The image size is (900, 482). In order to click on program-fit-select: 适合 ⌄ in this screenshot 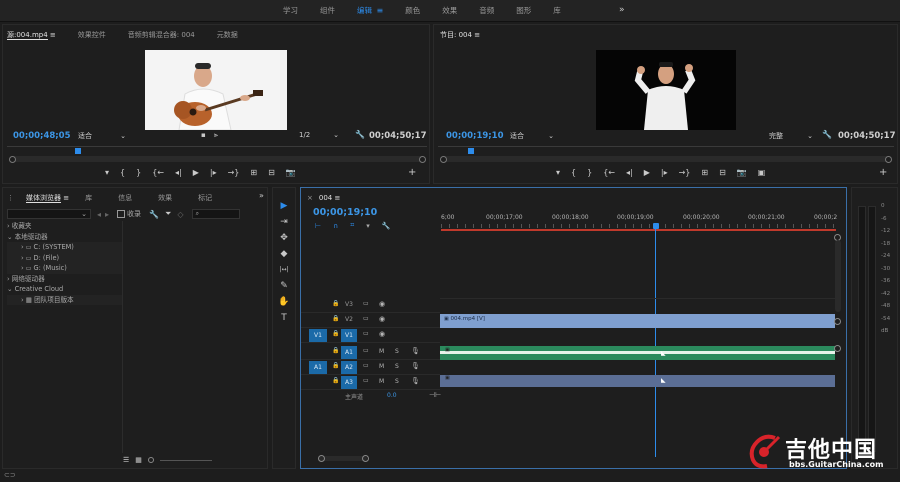, I will do `click(532, 136)`.